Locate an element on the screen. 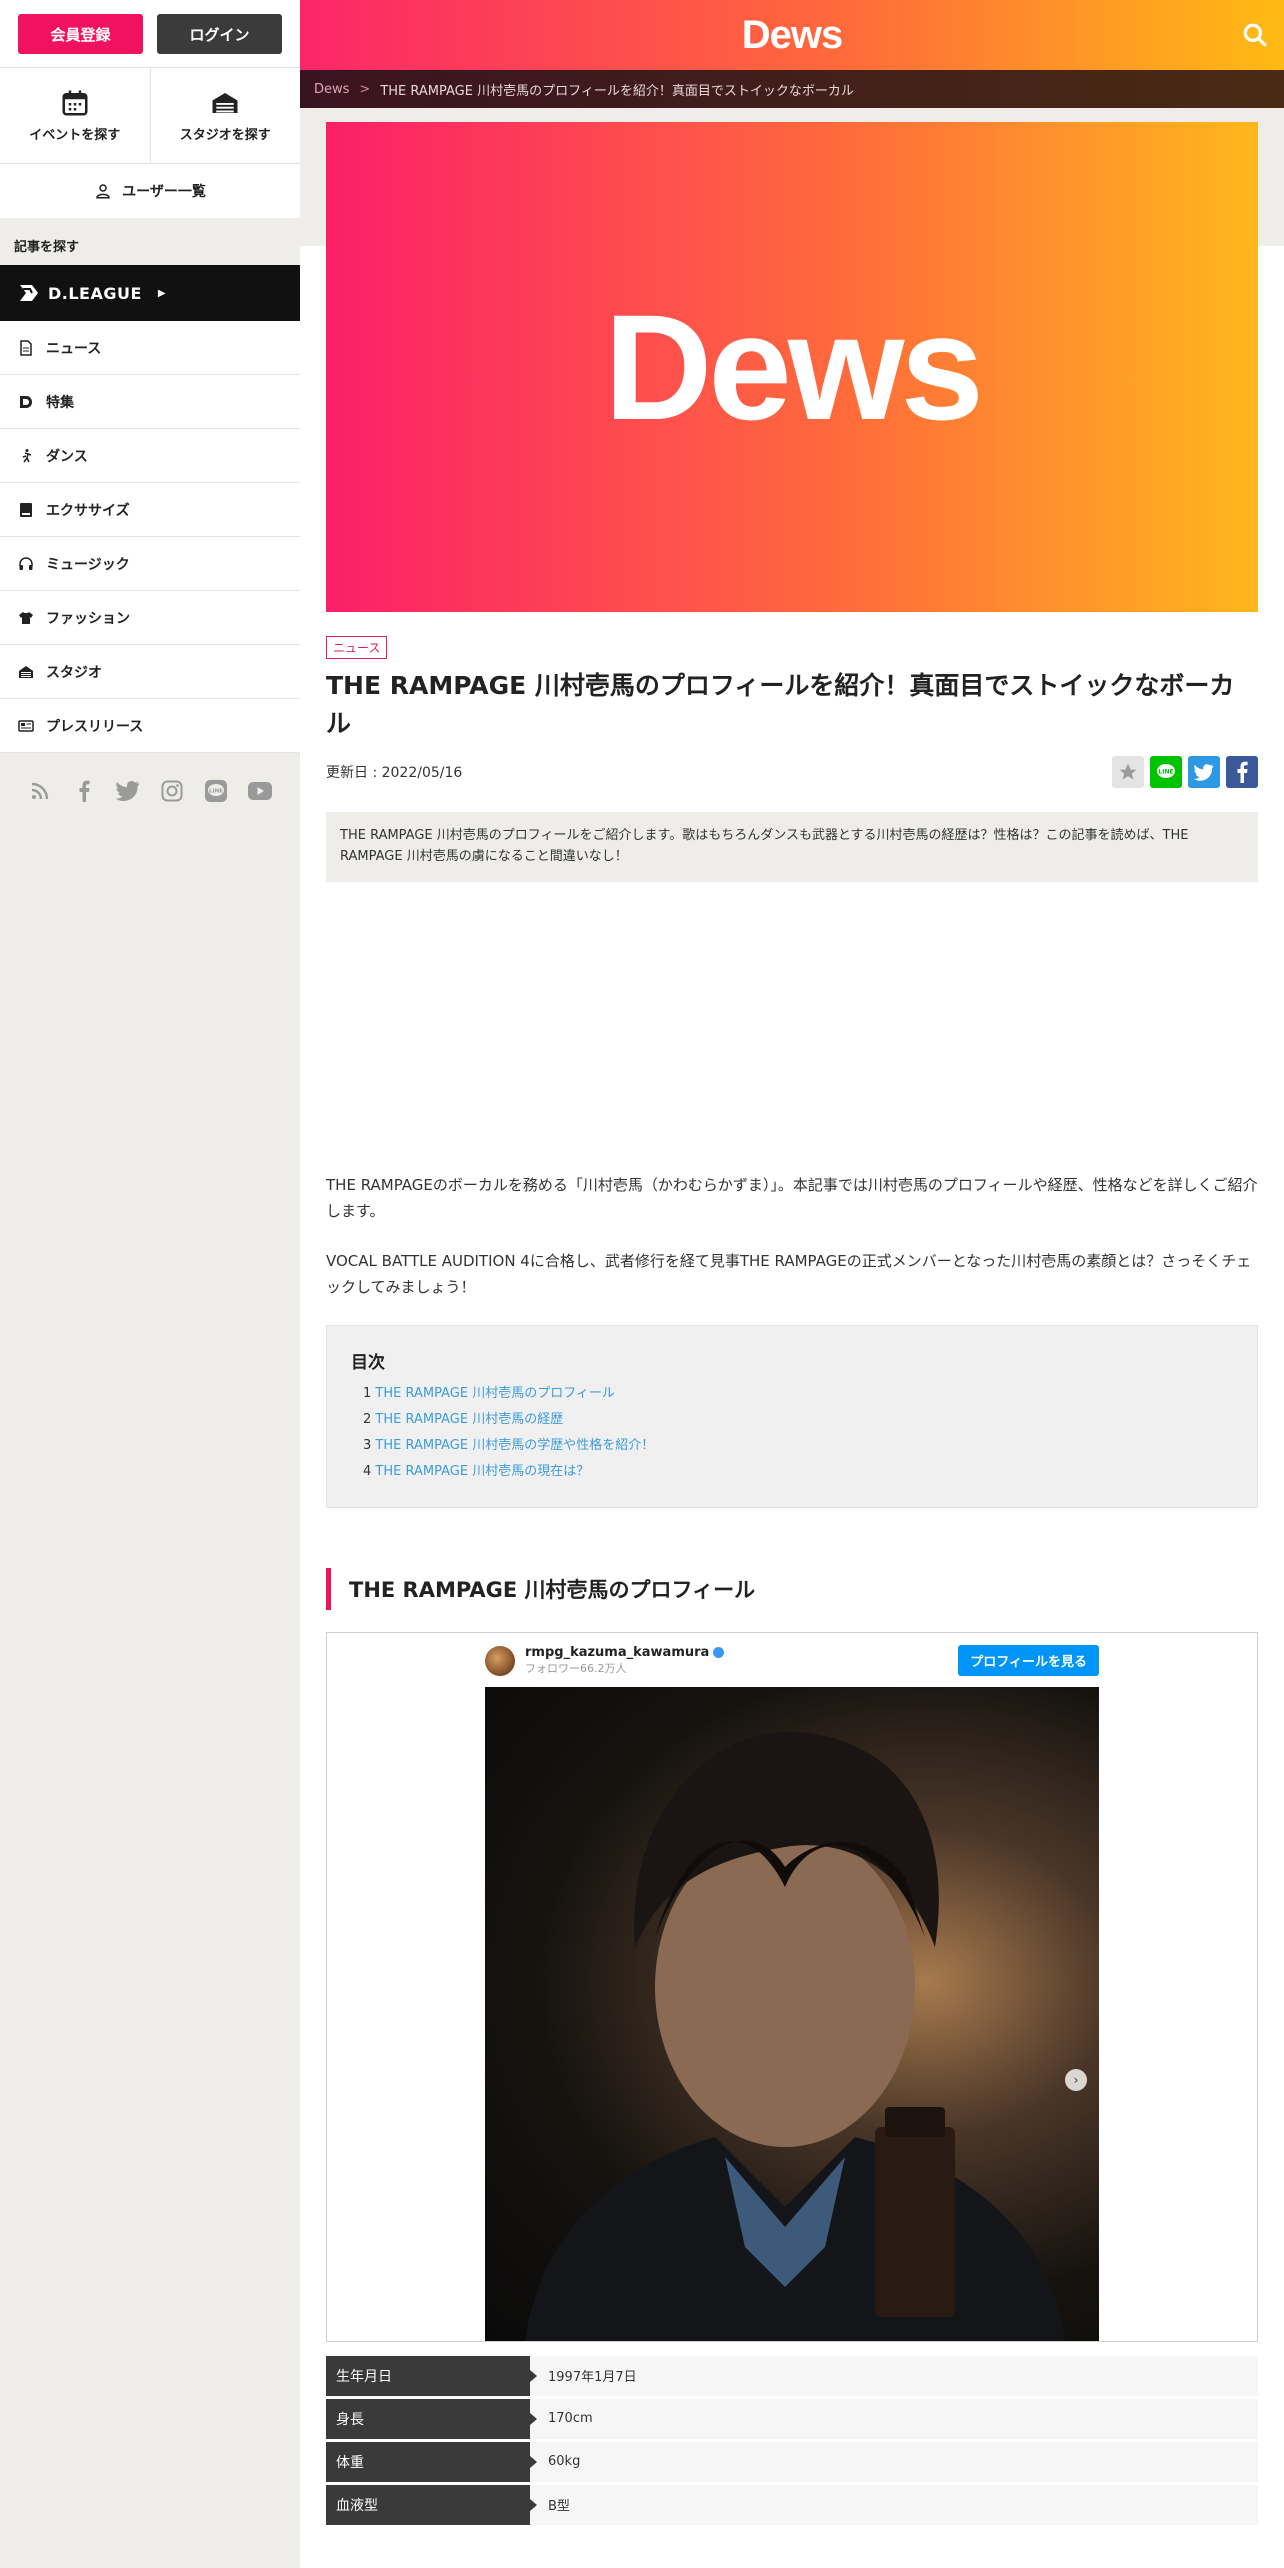  social-links: LINE is located at coordinates (150, 791).